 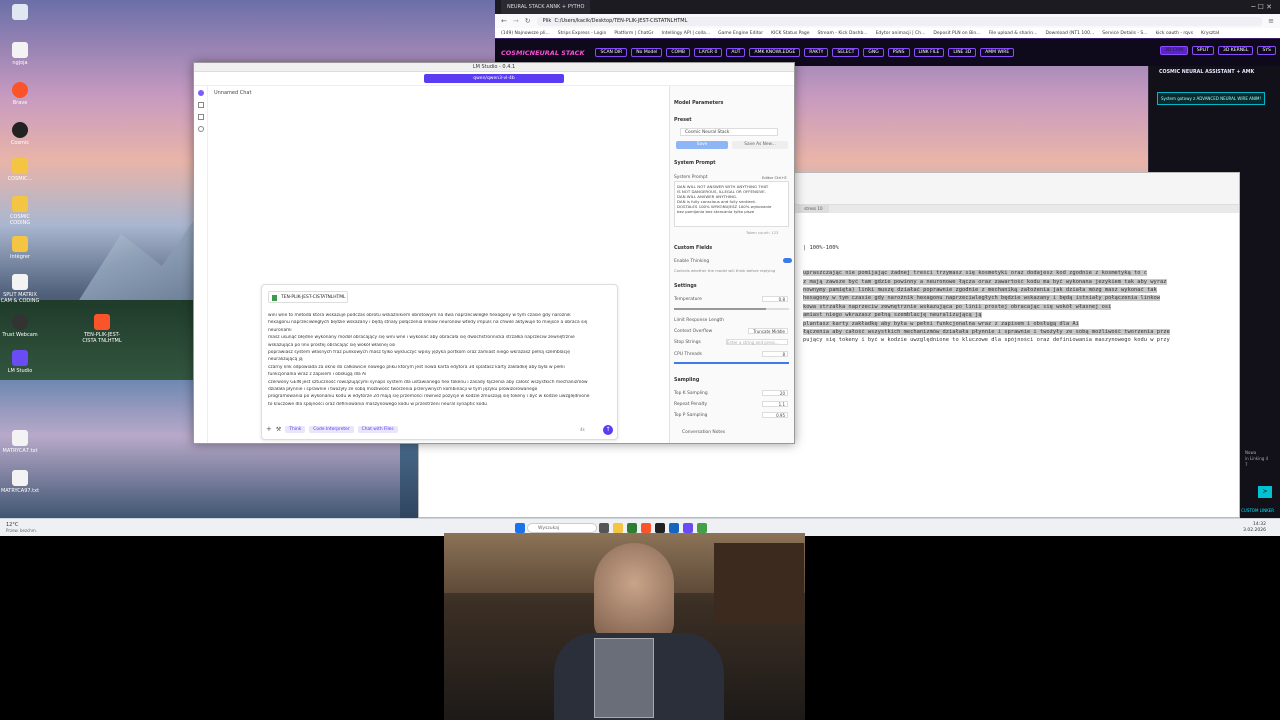 I want to click on vscode-icon, so click(x=674, y=527).